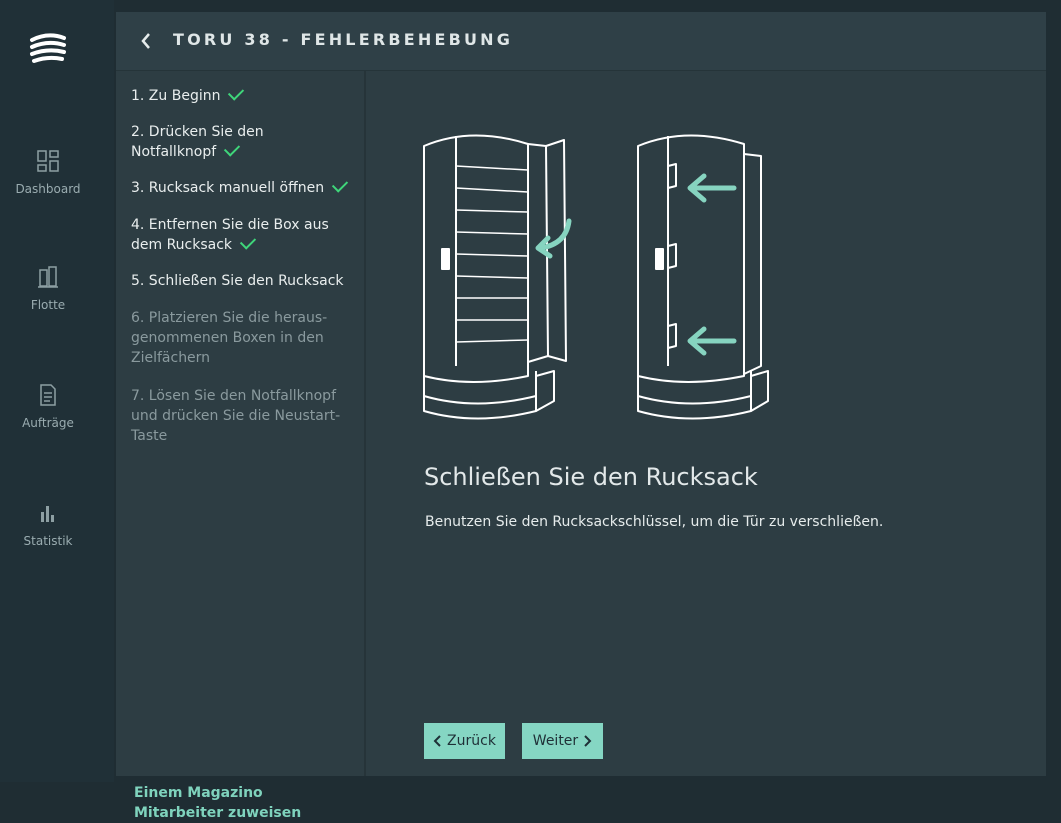 The width and height of the screenshot is (1061, 823). I want to click on nav-label-statistik: Statistik, so click(48, 541).